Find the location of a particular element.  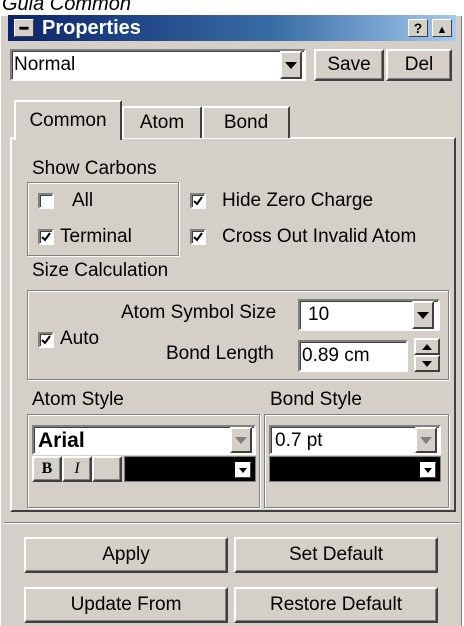

spin-up-button is located at coordinates (427, 346).